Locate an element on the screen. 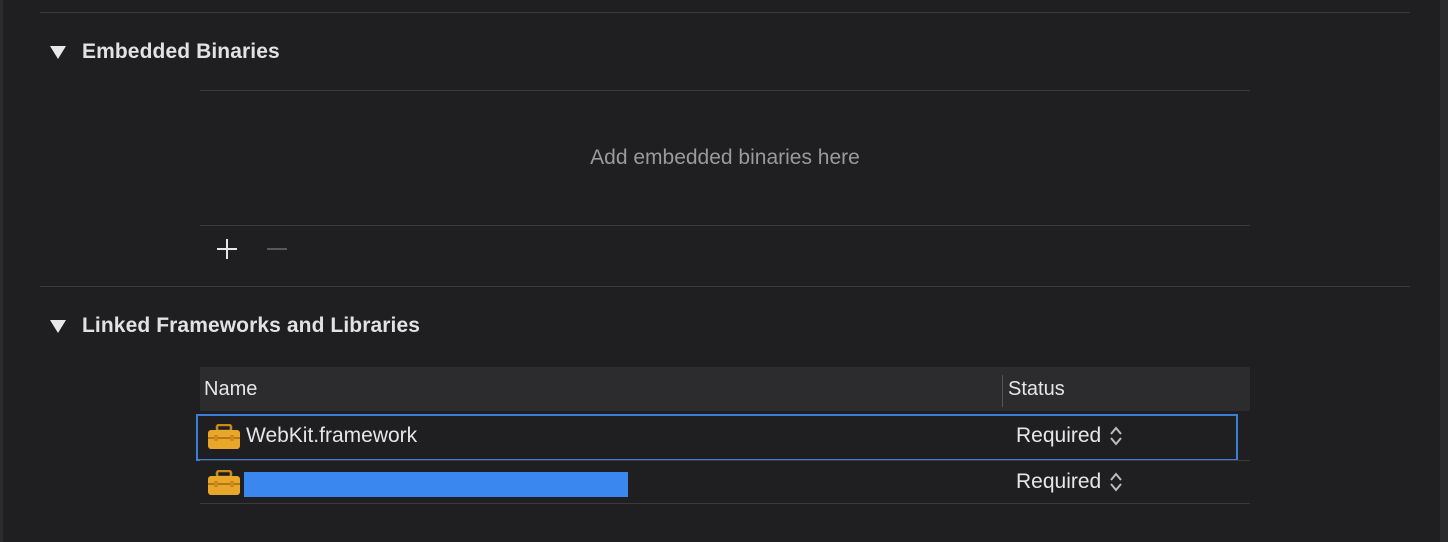 The width and height of the screenshot is (1448, 542). column-header-status: Status is located at coordinates (1036, 389).